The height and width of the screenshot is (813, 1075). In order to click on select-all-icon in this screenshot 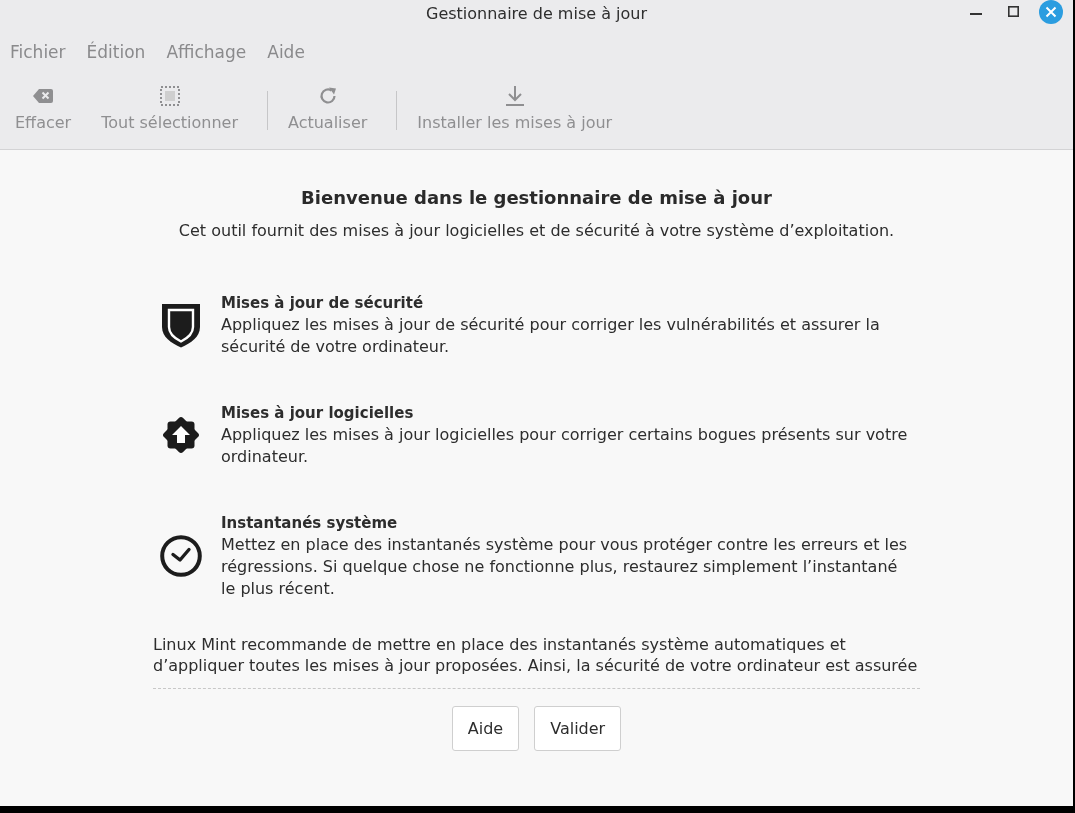, I will do `click(169, 96)`.